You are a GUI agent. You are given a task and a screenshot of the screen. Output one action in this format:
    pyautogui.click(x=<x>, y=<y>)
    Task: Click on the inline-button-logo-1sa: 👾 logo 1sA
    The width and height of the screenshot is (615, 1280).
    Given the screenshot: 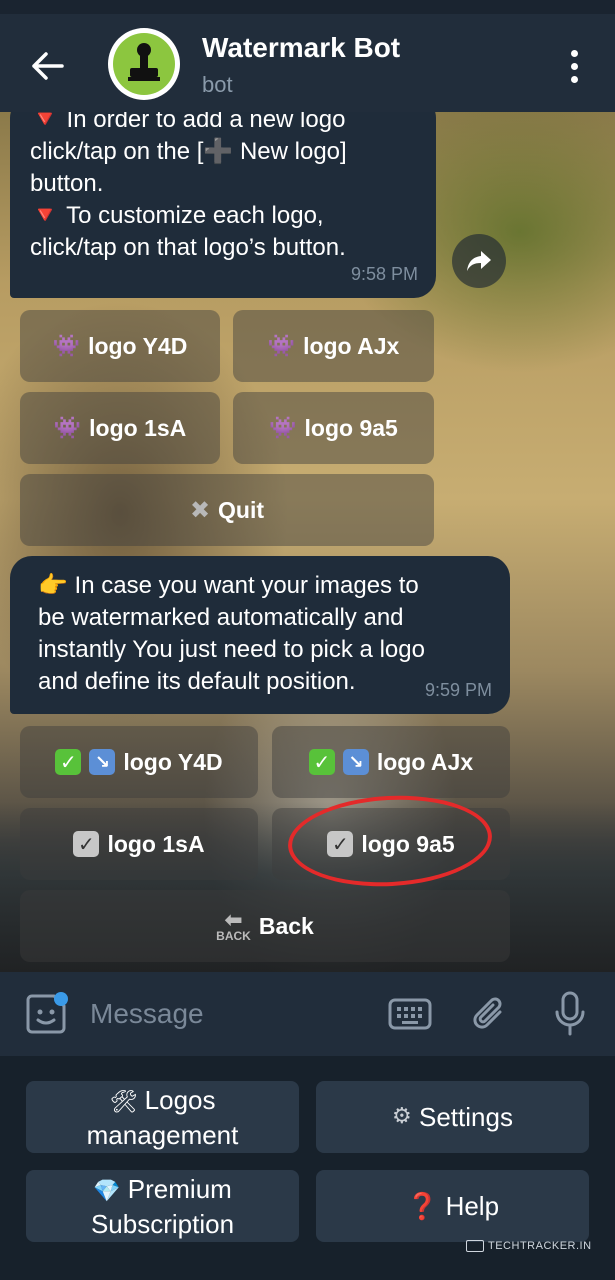 What is the action you would take?
    pyautogui.click(x=120, y=428)
    